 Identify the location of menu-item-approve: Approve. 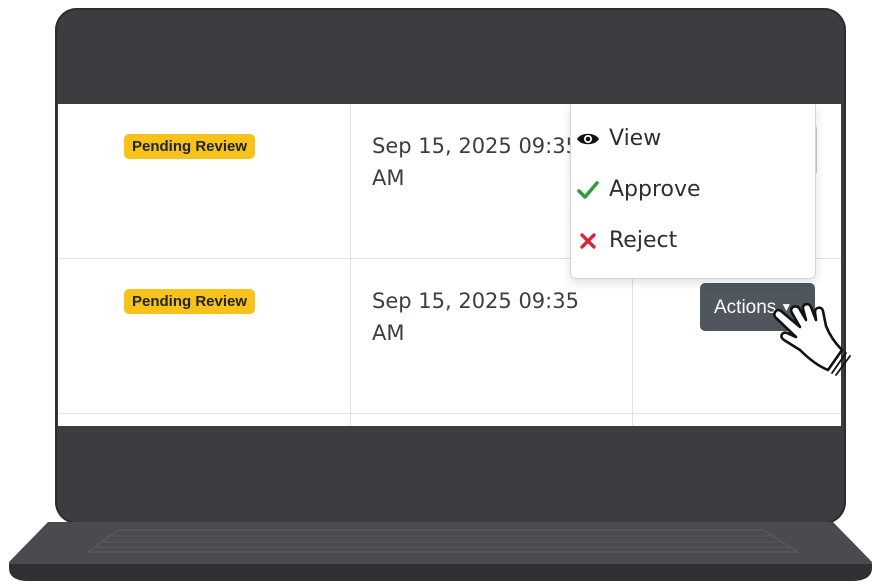
(693, 190).